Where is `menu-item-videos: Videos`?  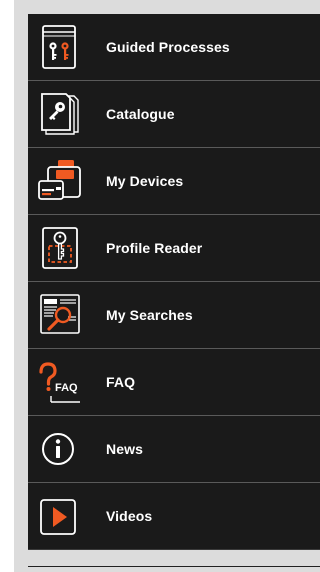 menu-item-videos: Videos is located at coordinates (174, 516).